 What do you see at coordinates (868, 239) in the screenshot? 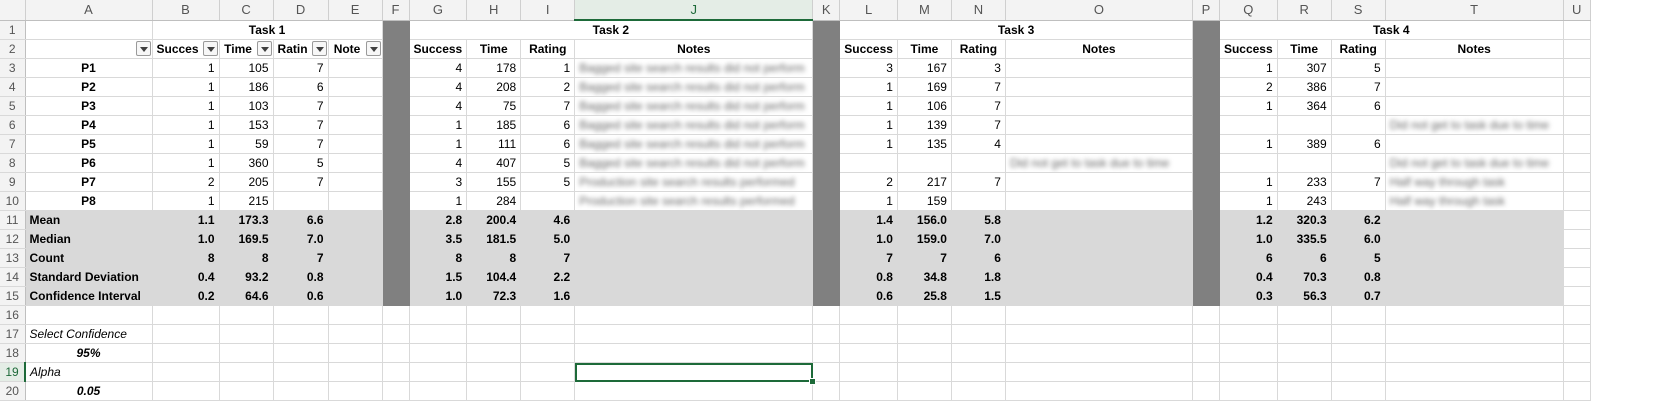
I see `task3-stat: 1.0` at bounding box center [868, 239].